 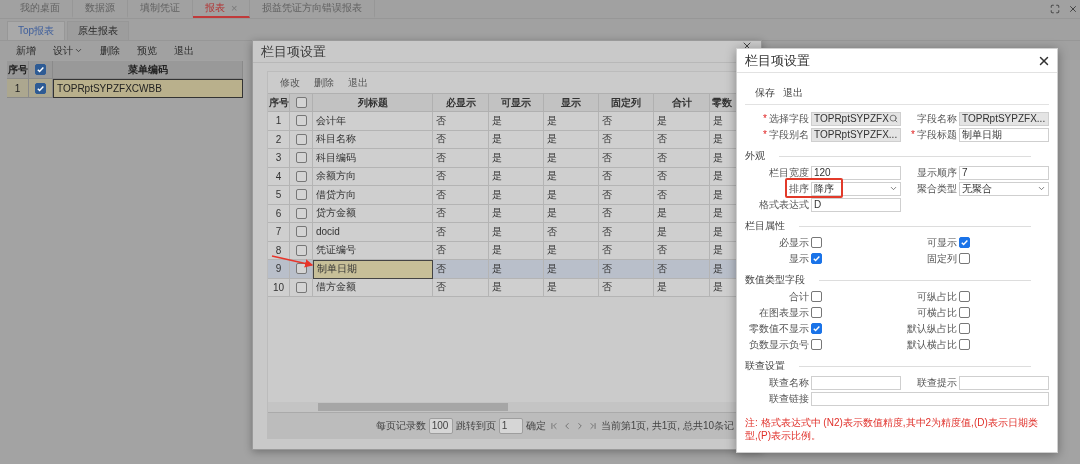 I want to click on confirm-link: 确定, so click(x=535, y=425).